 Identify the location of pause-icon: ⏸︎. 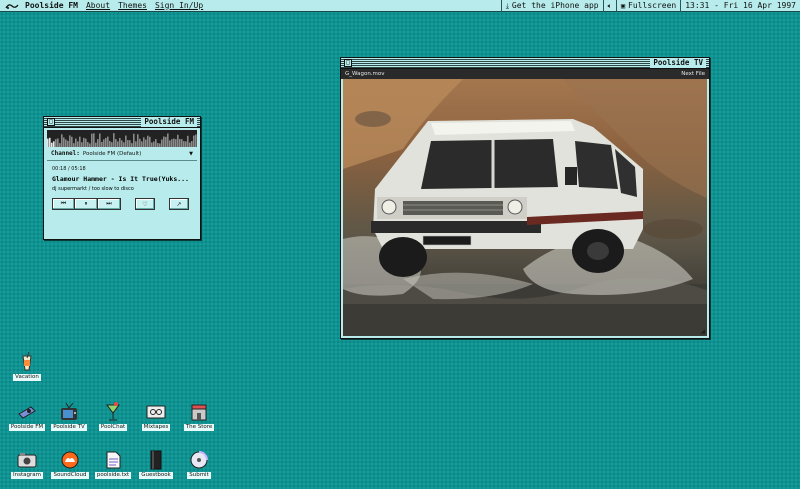
(86, 203).